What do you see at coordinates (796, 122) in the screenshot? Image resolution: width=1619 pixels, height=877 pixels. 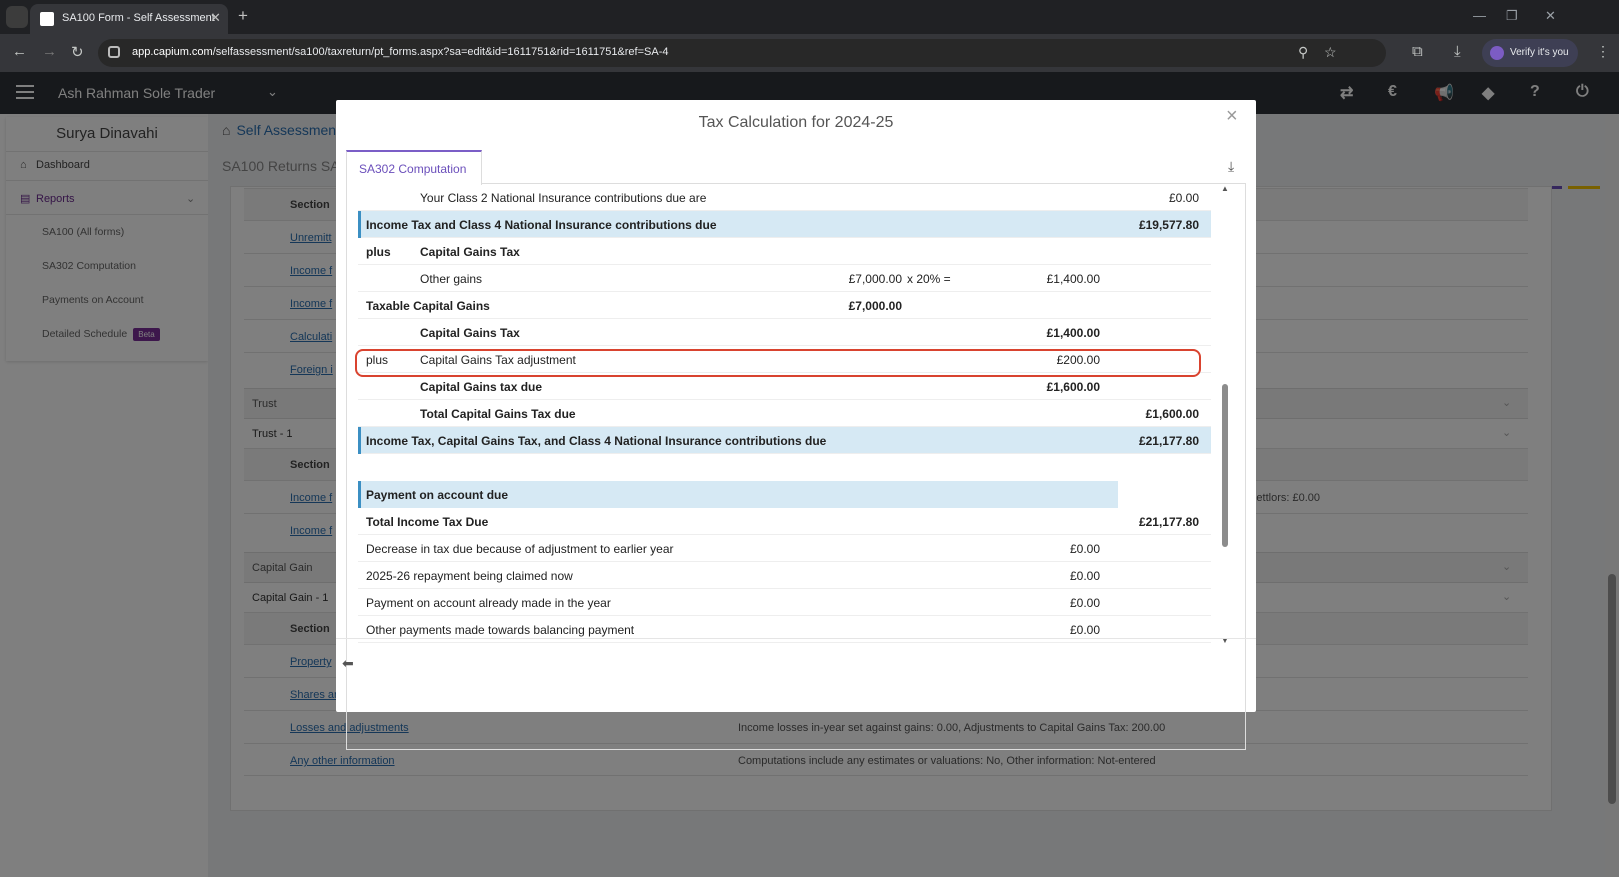 I see `modal-title: Tax Calculation for 2024-25` at bounding box center [796, 122].